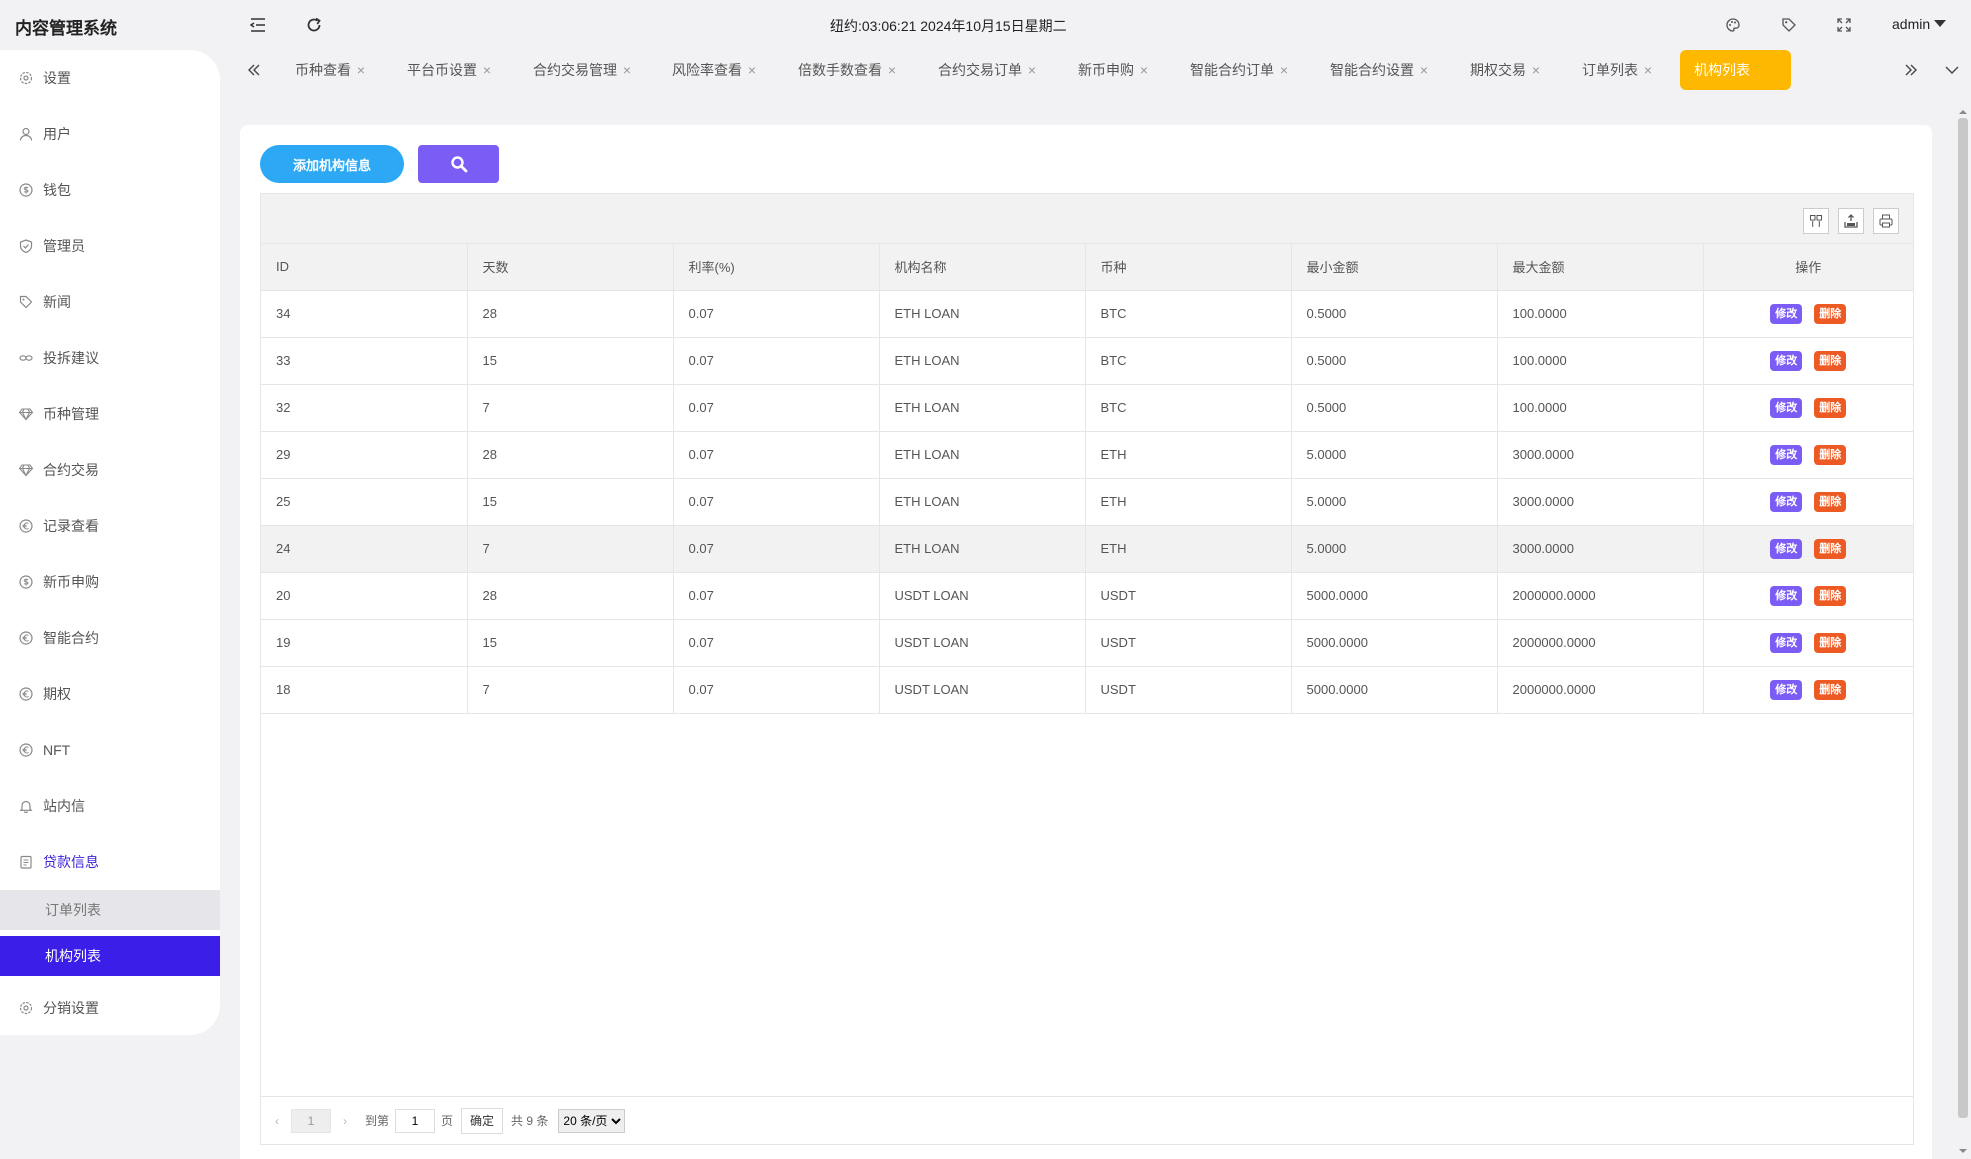 The width and height of the screenshot is (1971, 1159). Describe the element at coordinates (110, 806) in the screenshot. I see `sidebar-item-messages: 站内信` at that location.